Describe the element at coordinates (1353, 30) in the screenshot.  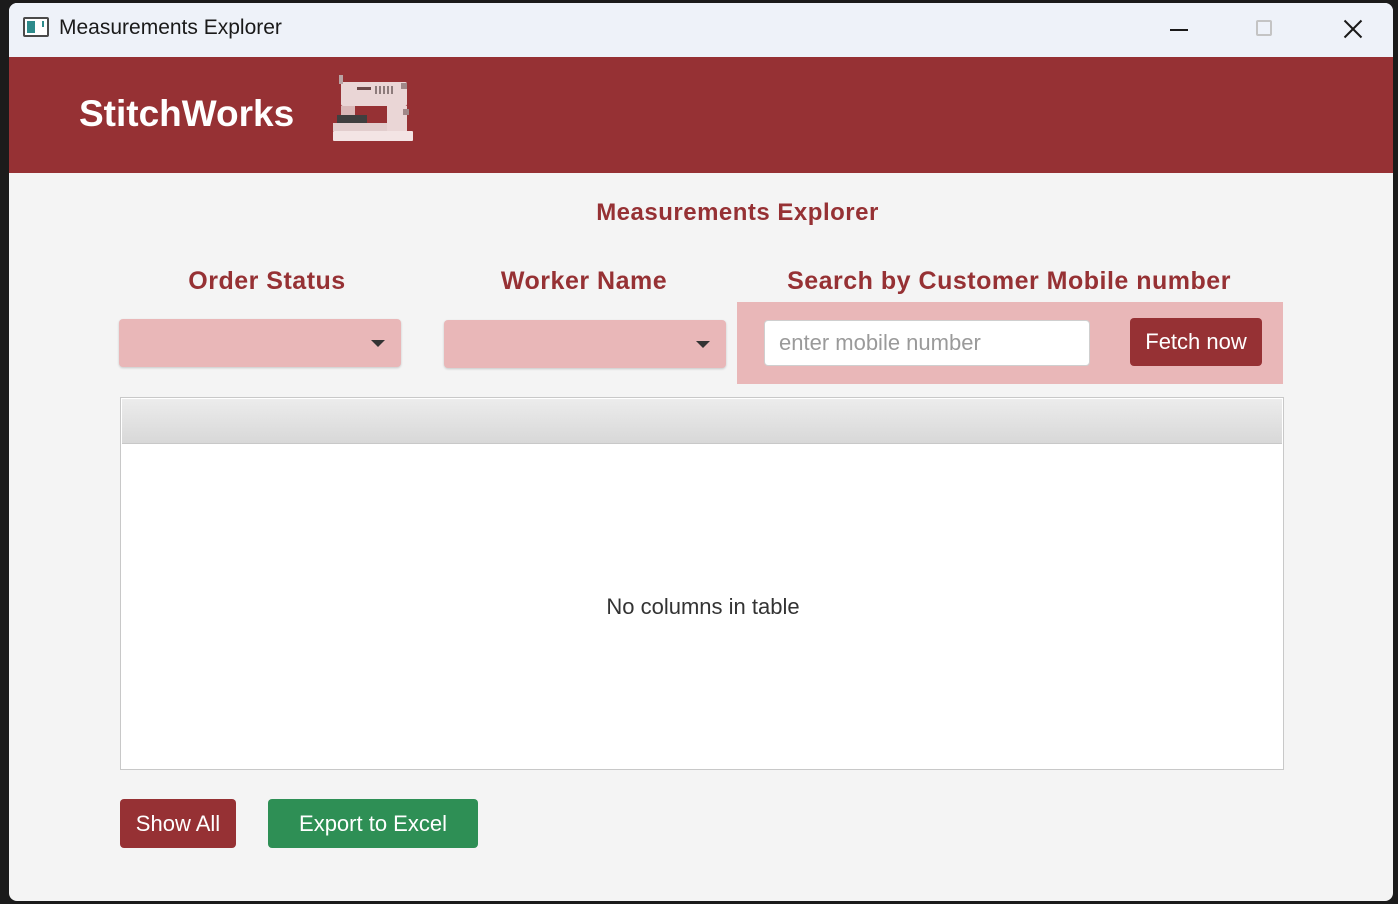
I see `close-button` at that location.